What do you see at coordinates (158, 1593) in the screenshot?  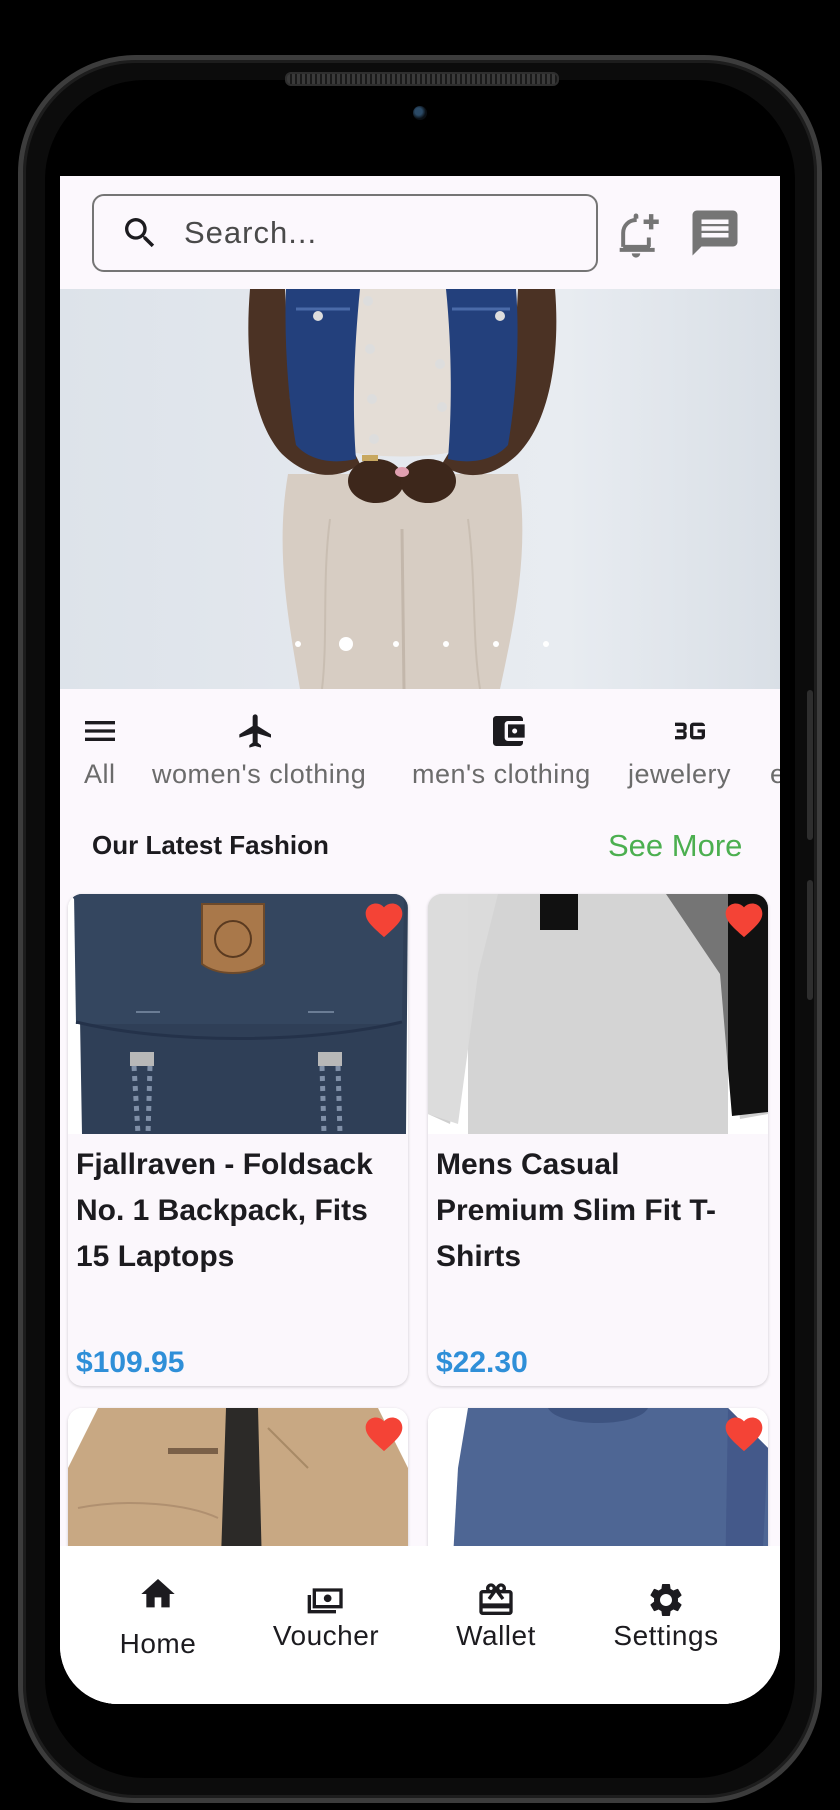 I see `home-icon` at bounding box center [158, 1593].